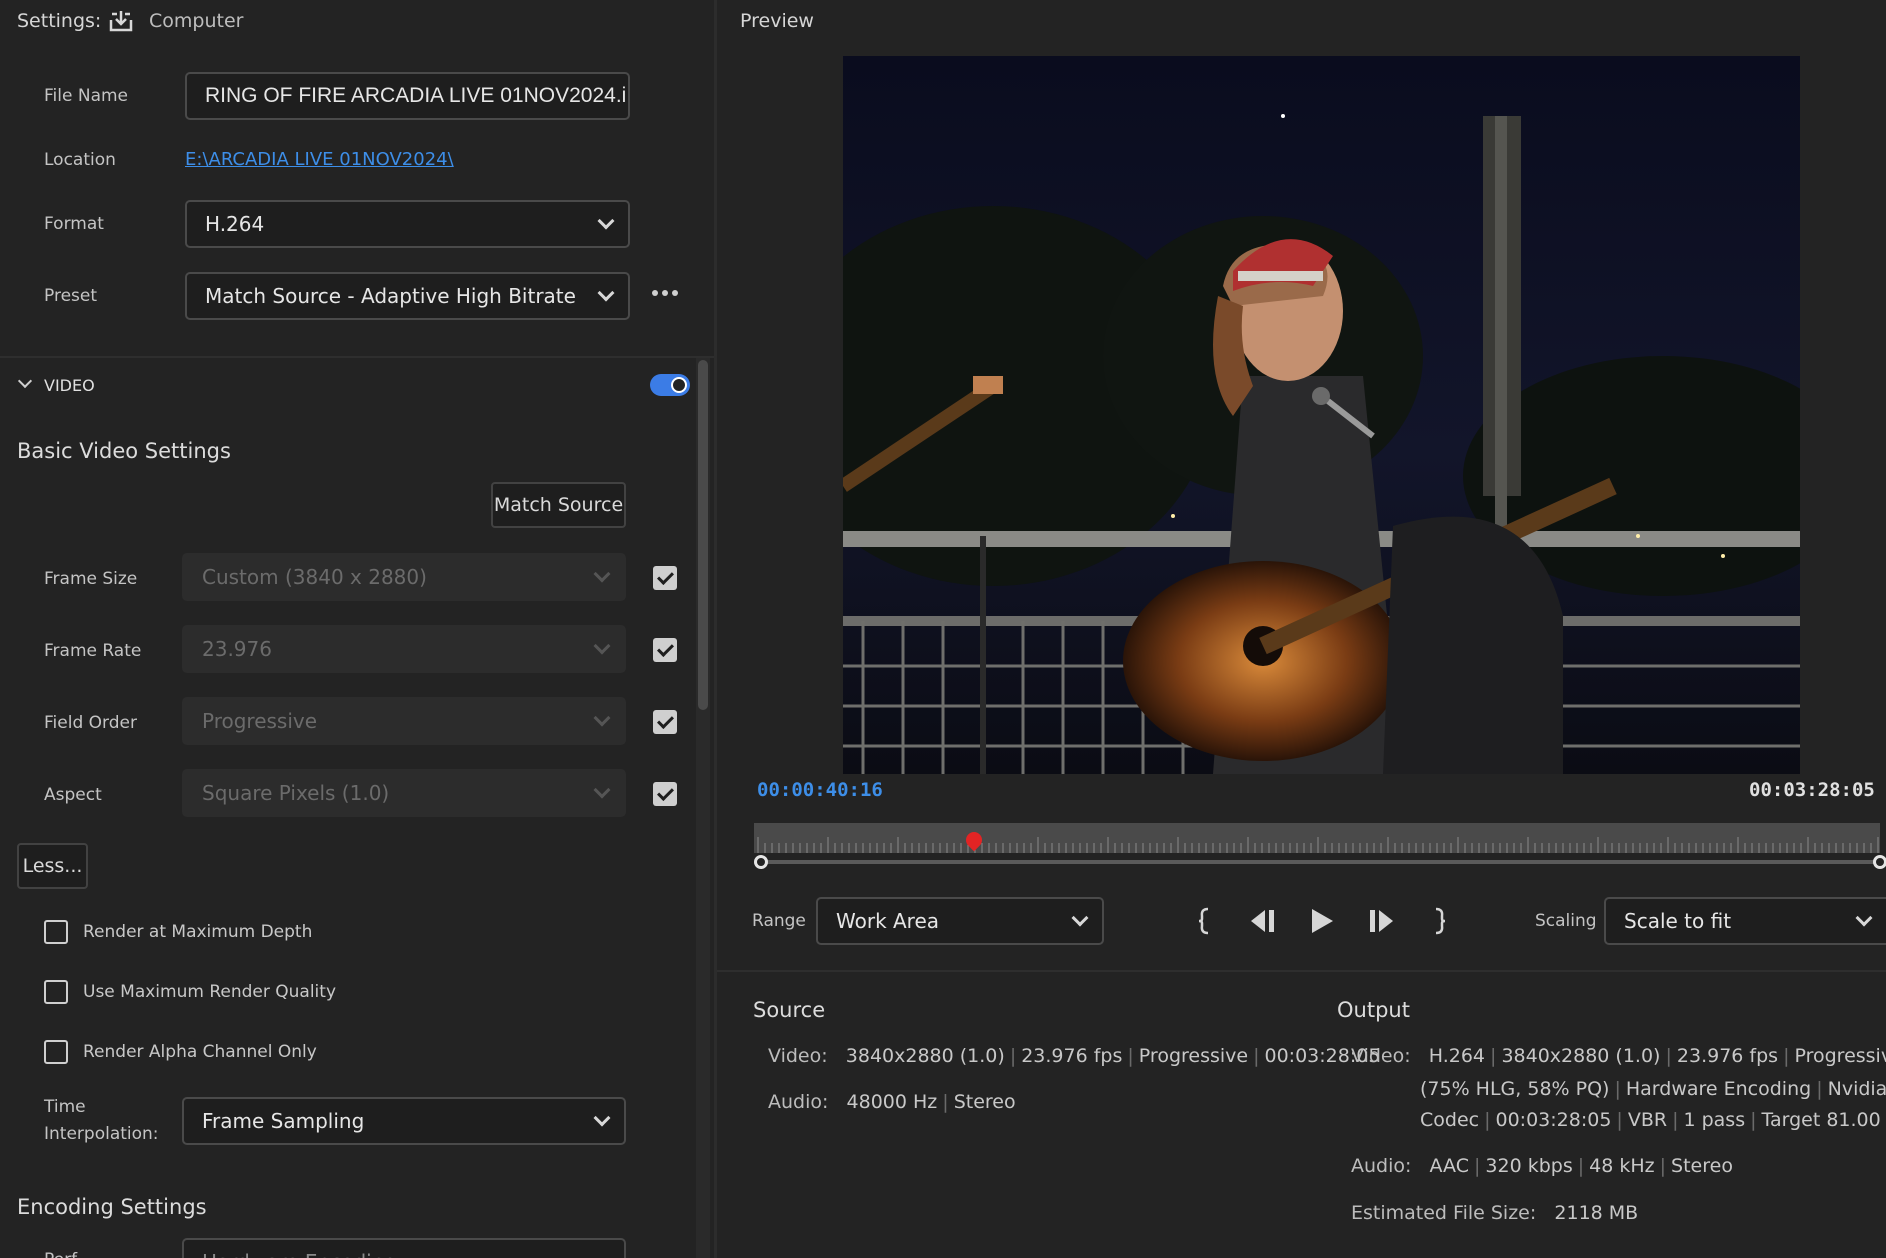 The image size is (1886, 1258). Describe the element at coordinates (1515, 1089) in the screenshot. I see `output-video-hdr-detail: (75% HLG, 58% PQ)` at that location.